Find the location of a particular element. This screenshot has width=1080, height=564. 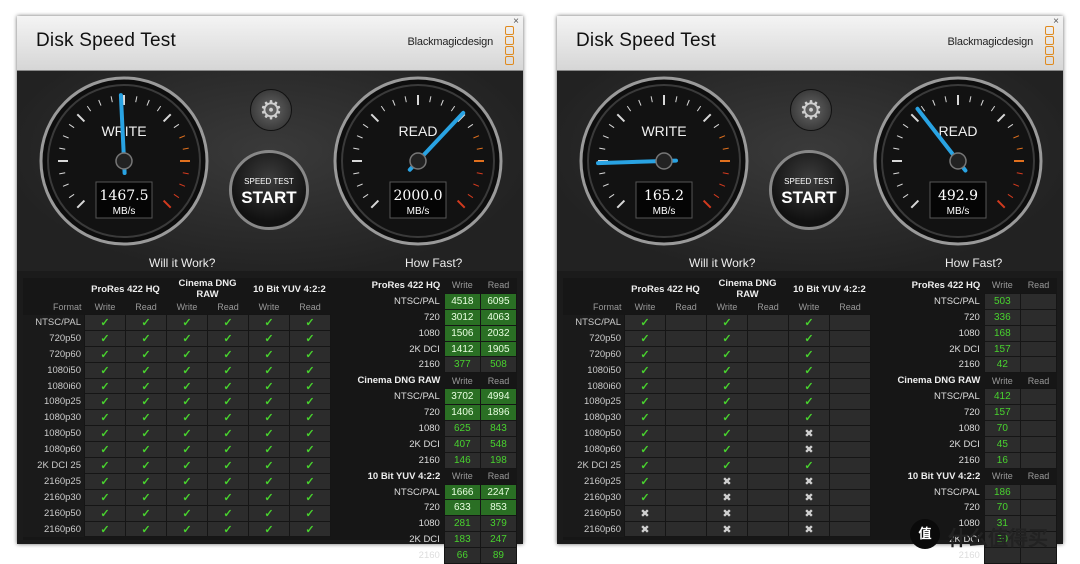

format-label: NTSC/PAL is located at coordinates (594, 322).